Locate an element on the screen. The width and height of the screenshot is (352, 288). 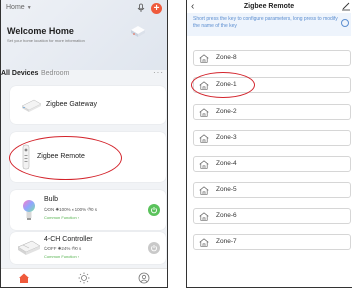
chevron-down-icon: ▼ is located at coordinates (29, 7).